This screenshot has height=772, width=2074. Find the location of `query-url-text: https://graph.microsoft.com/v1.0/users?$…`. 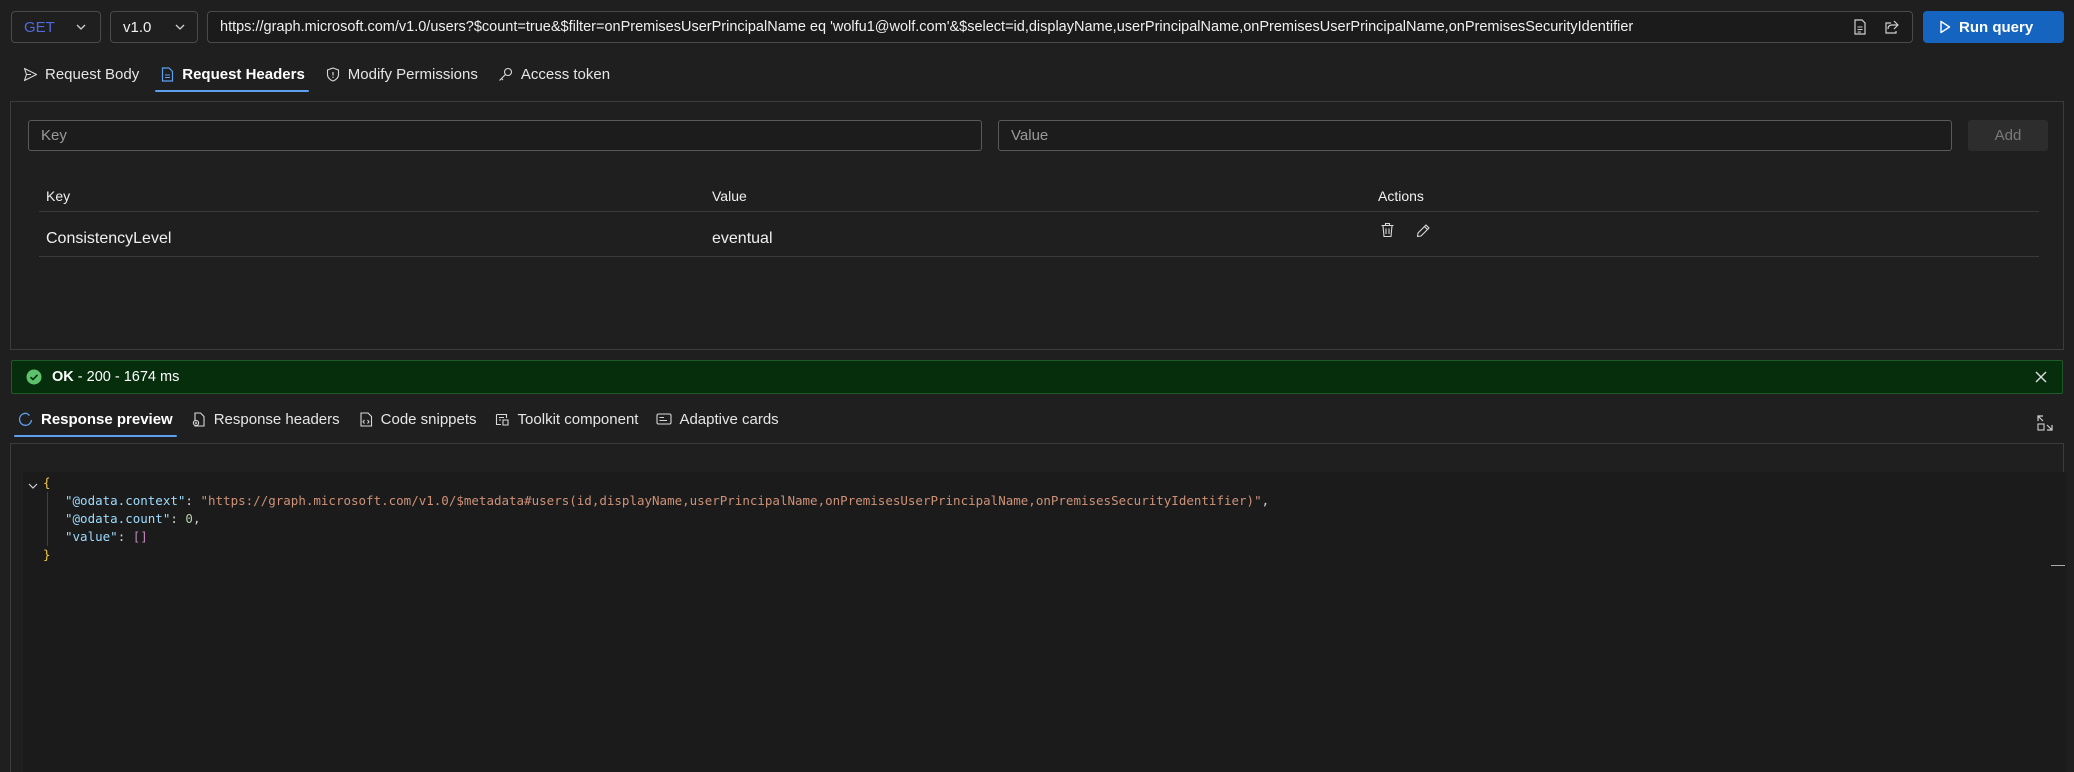

query-url-text: https://graph.microsoft.com/v1.0/users?$… is located at coordinates (927, 27).